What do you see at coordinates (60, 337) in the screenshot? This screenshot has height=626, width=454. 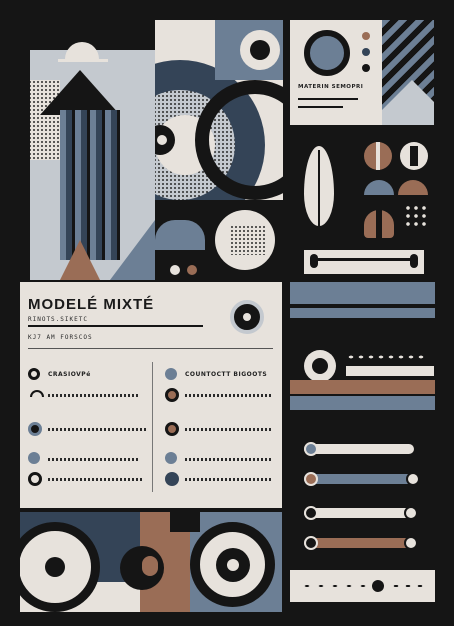 I see `poster-caption: KJ7 AM FORSCOS` at bounding box center [60, 337].